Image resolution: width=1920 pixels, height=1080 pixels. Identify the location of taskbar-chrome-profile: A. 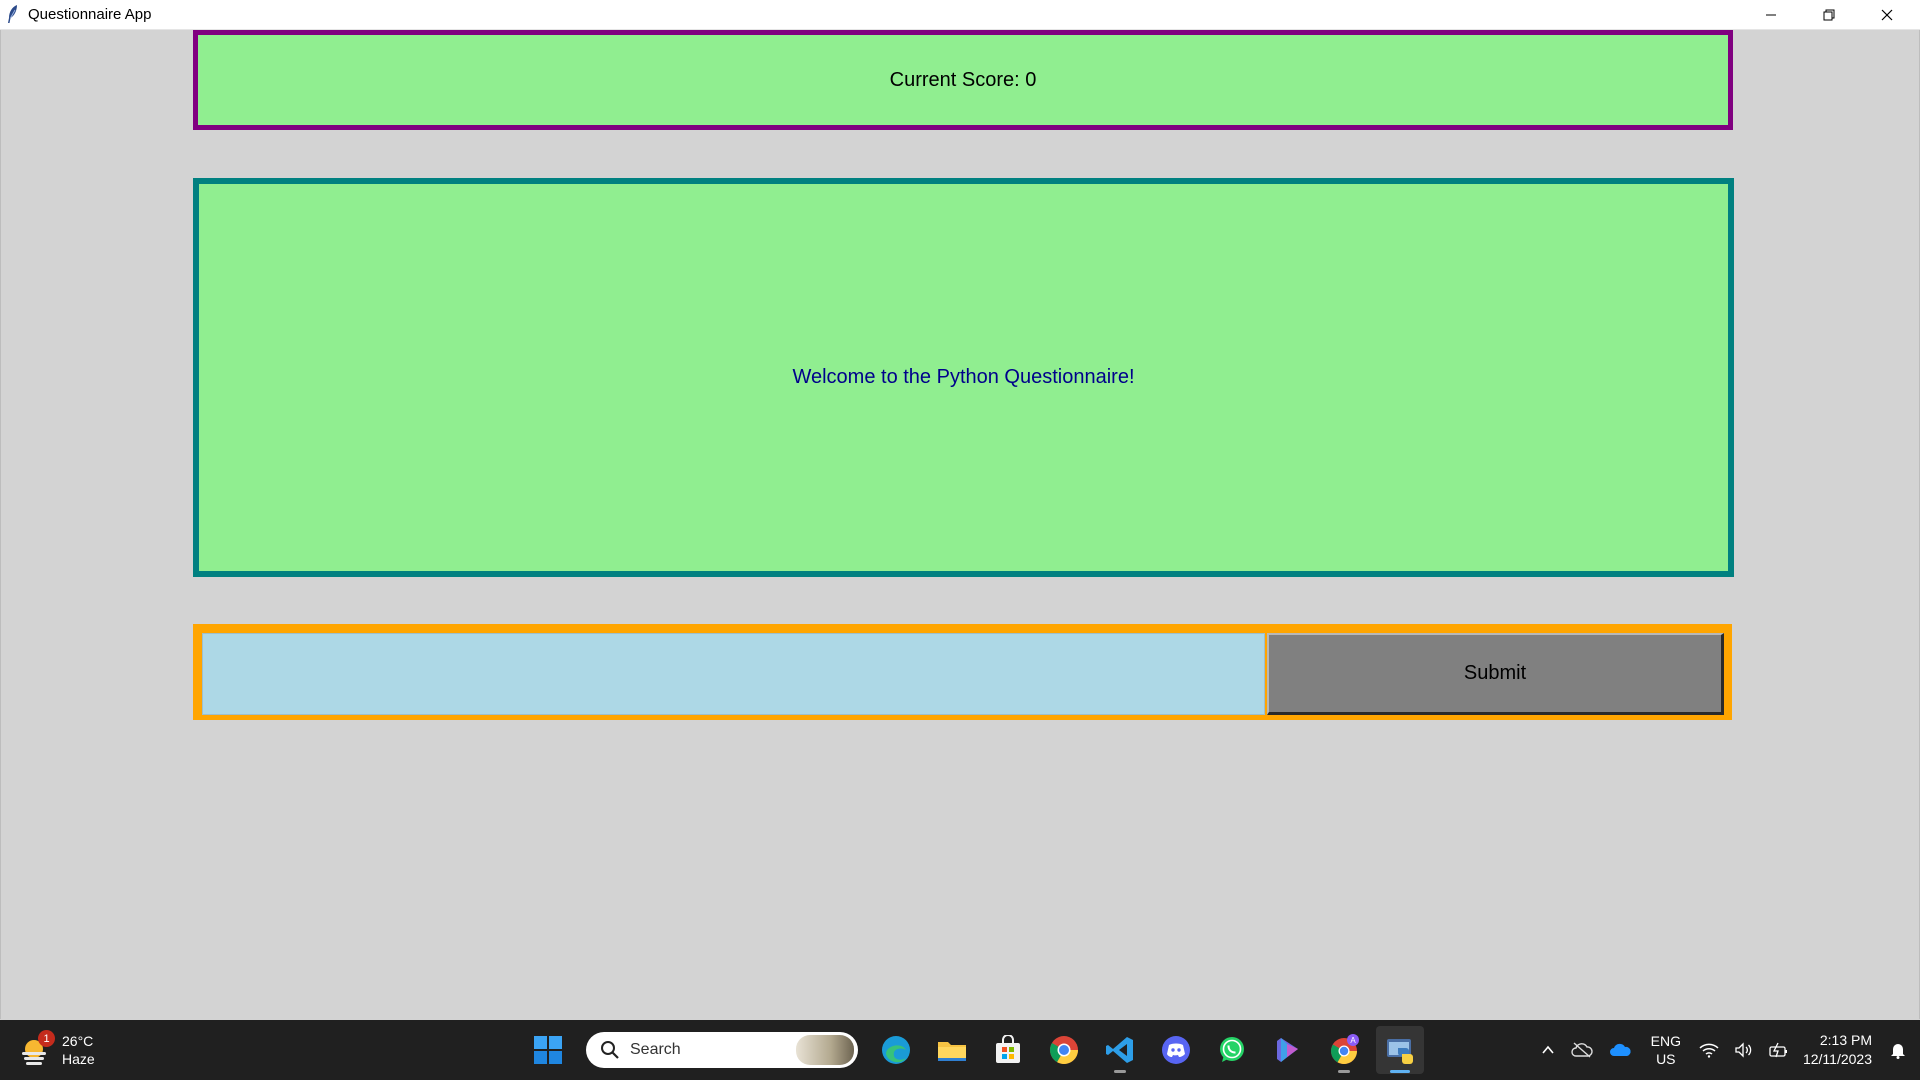
(1344, 1050).